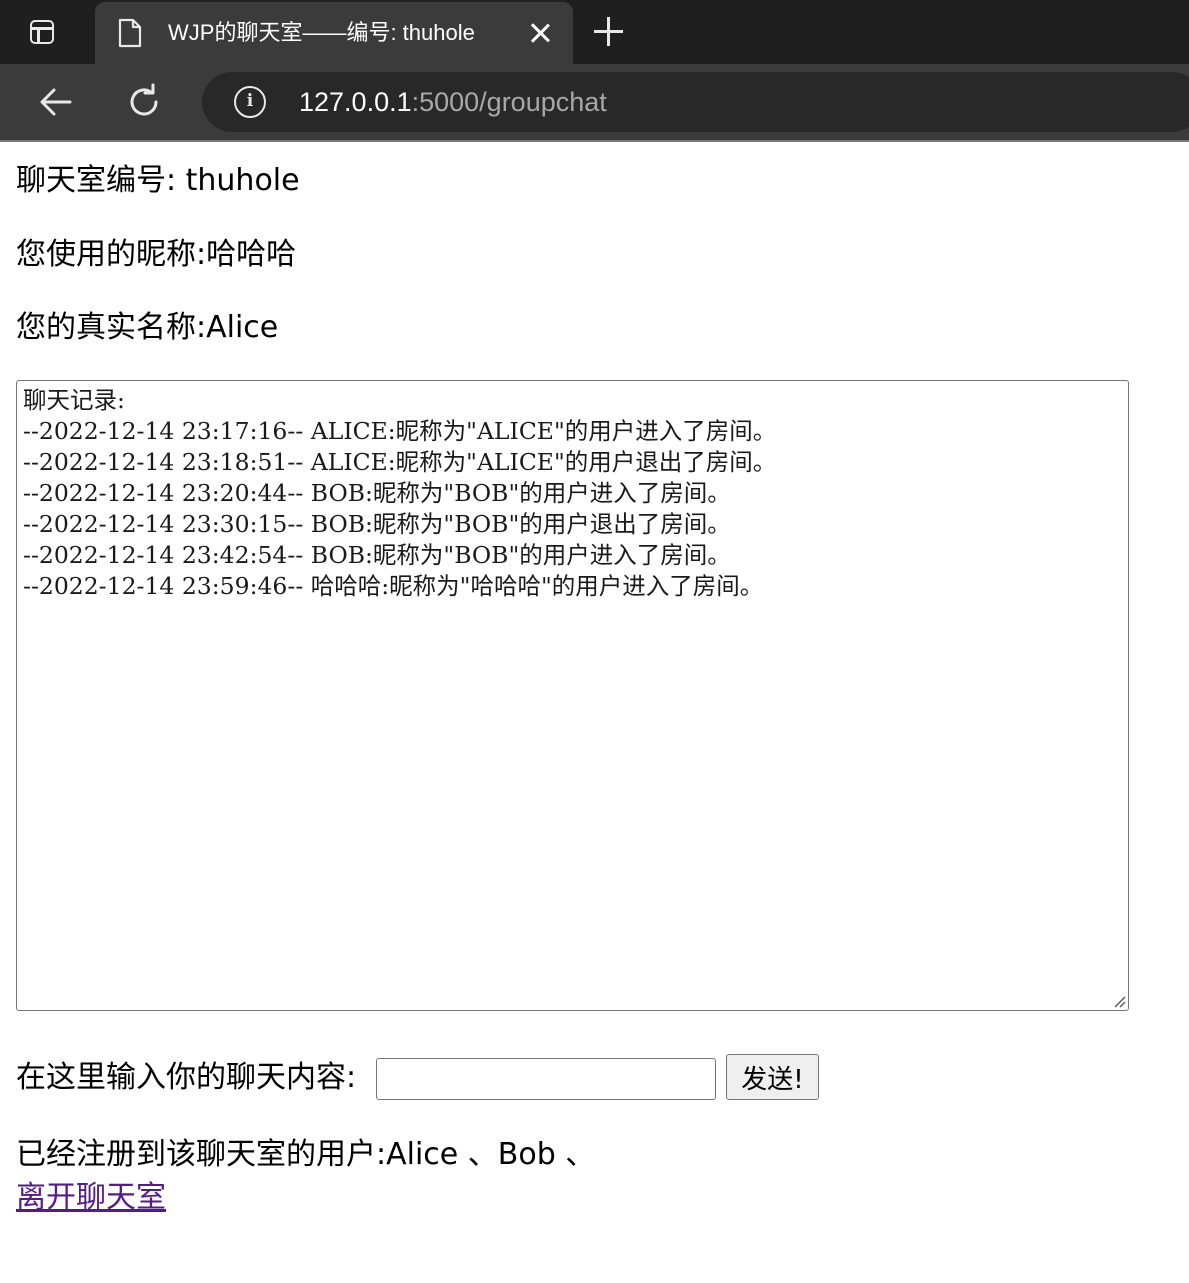 Image resolution: width=1189 pixels, height=1283 pixels. I want to click on url-path: :5000/groupchat, so click(509, 102).